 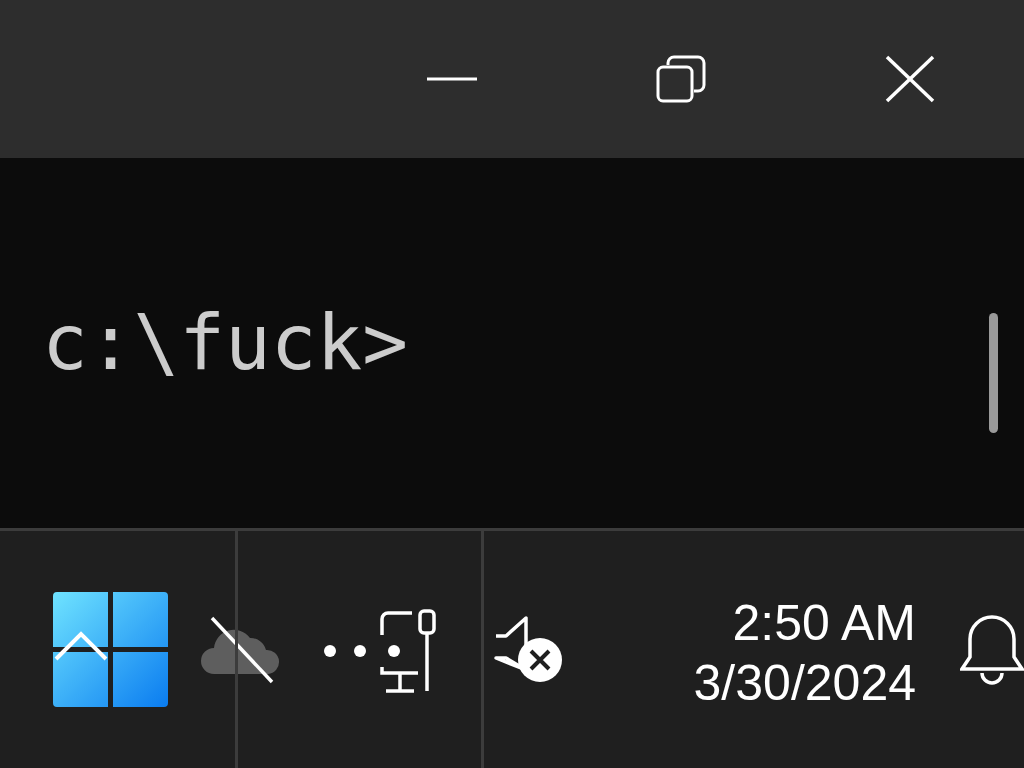 I want to click on cloud-off-icon, so click(x=241, y=649).